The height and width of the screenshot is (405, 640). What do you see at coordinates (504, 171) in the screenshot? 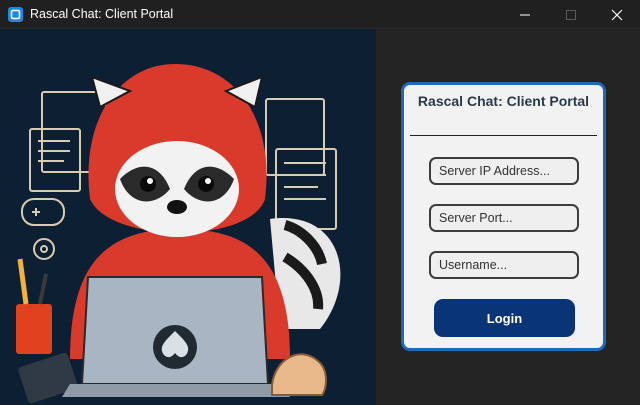
I see `server-ip-input` at bounding box center [504, 171].